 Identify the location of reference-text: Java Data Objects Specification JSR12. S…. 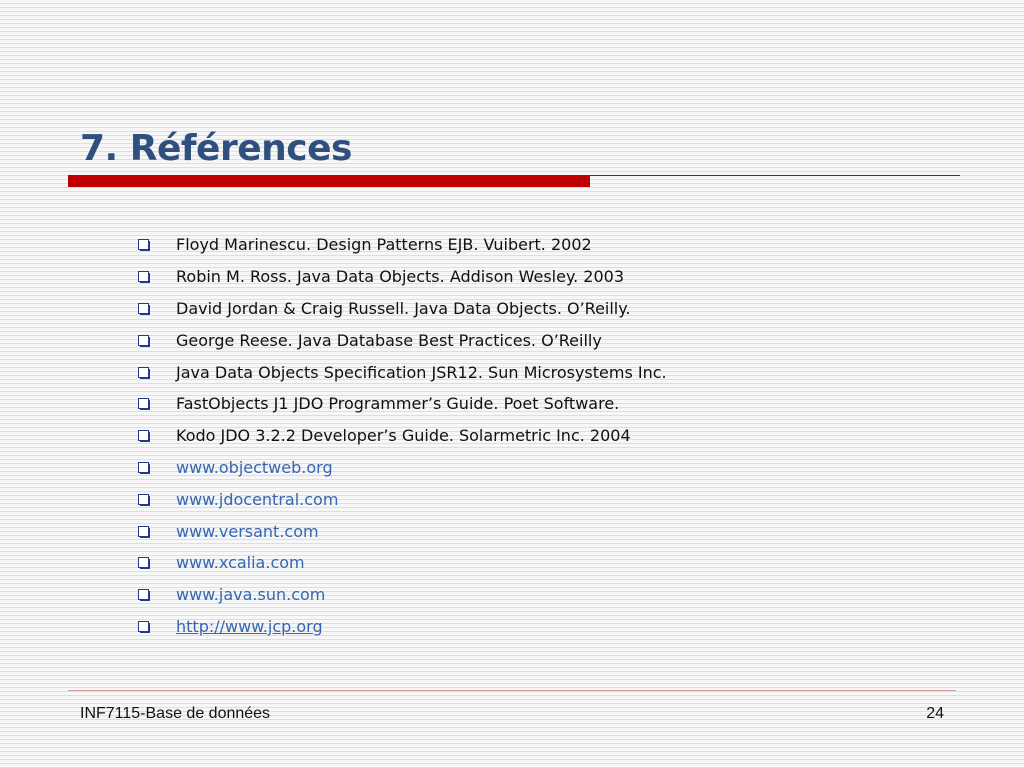
(421, 372).